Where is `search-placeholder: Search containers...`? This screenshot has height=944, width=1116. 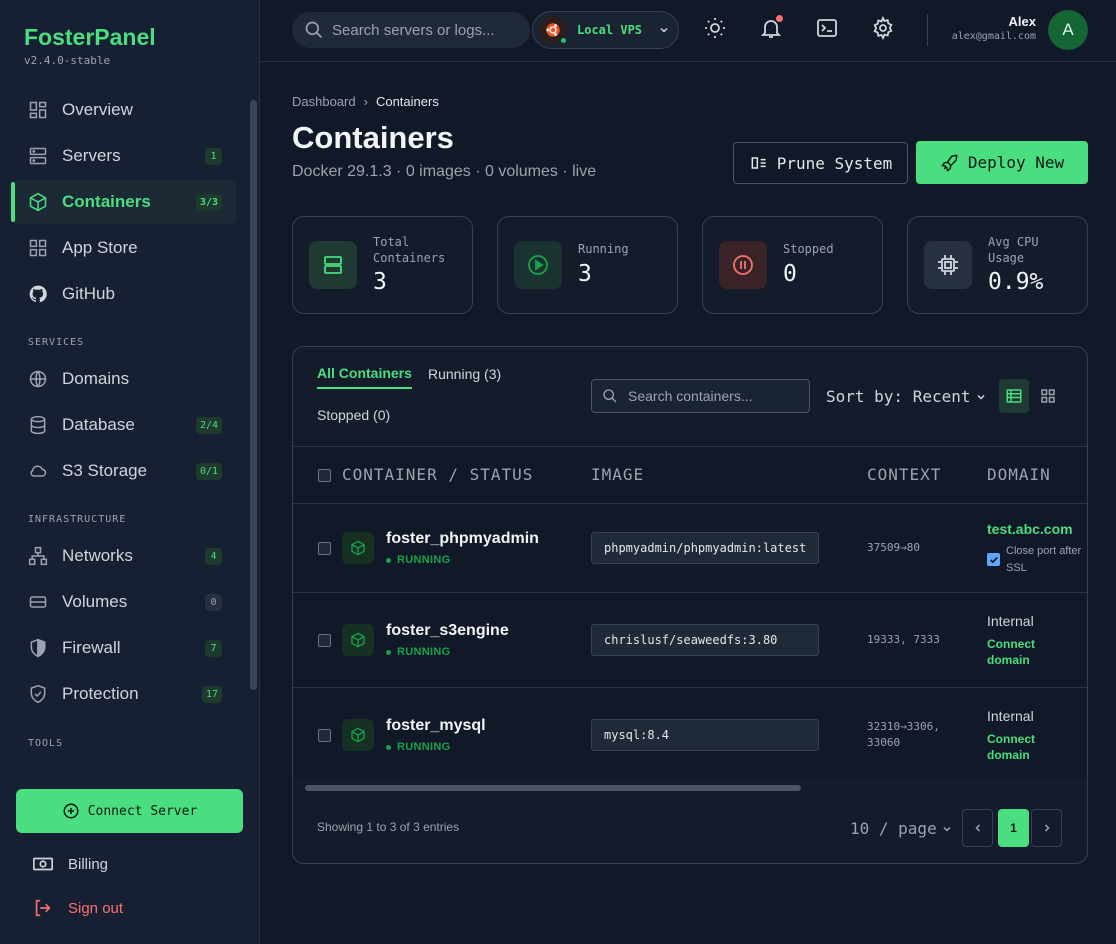
search-placeholder: Search containers... is located at coordinates (690, 396).